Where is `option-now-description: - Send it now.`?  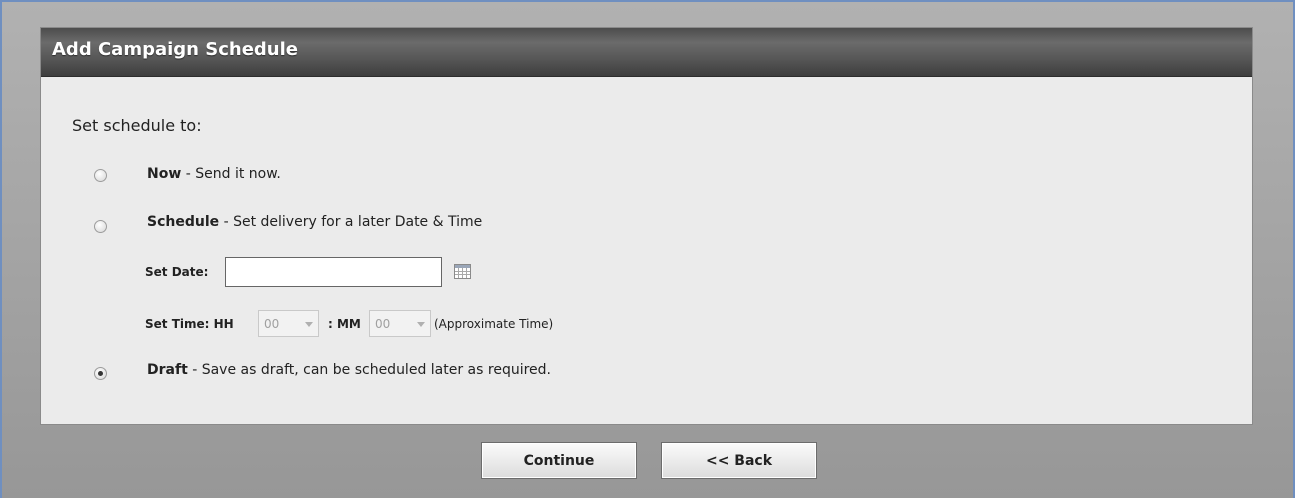
option-now-description: - Send it now. is located at coordinates (231, 174).